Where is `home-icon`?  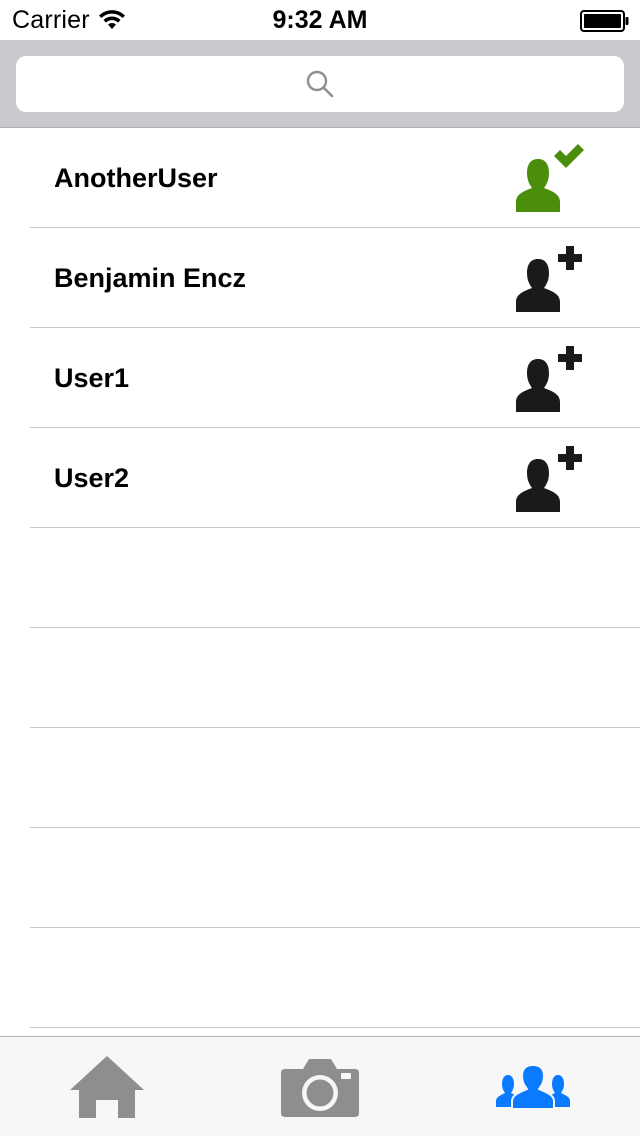
home-icon is located at coordinates (106, 1086).